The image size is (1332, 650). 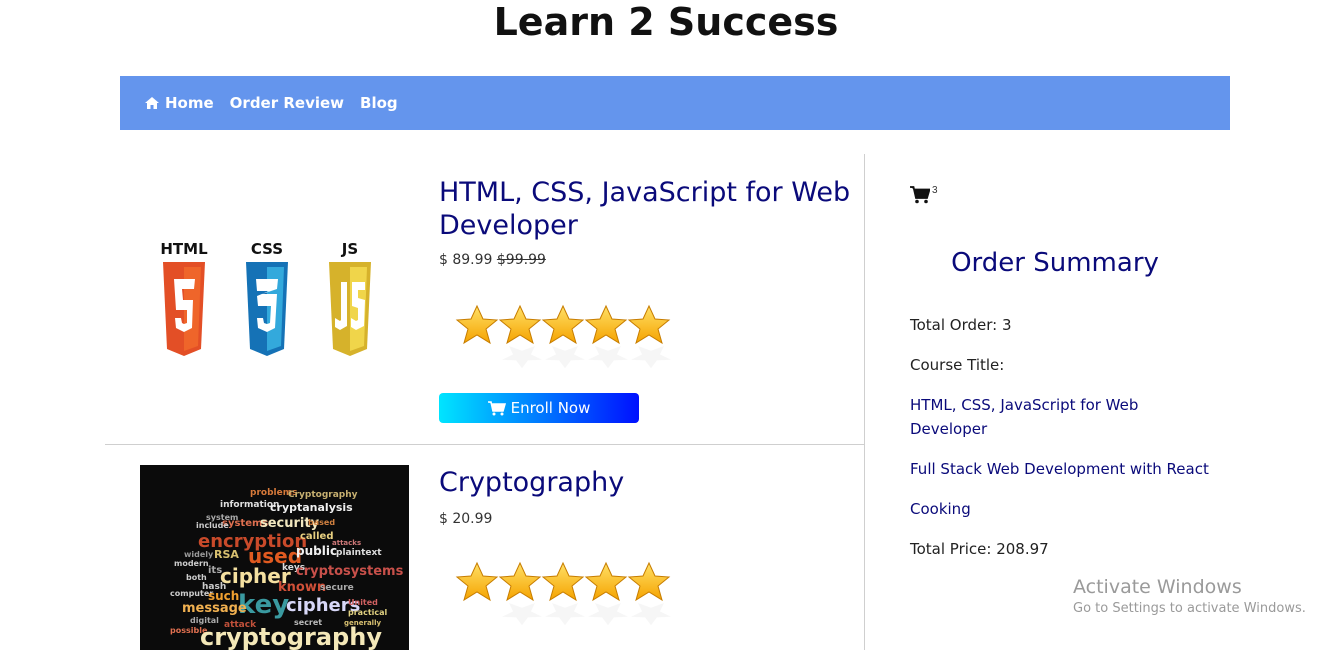 I want to click on svg-text: RSA, so click(x=226, y=554).